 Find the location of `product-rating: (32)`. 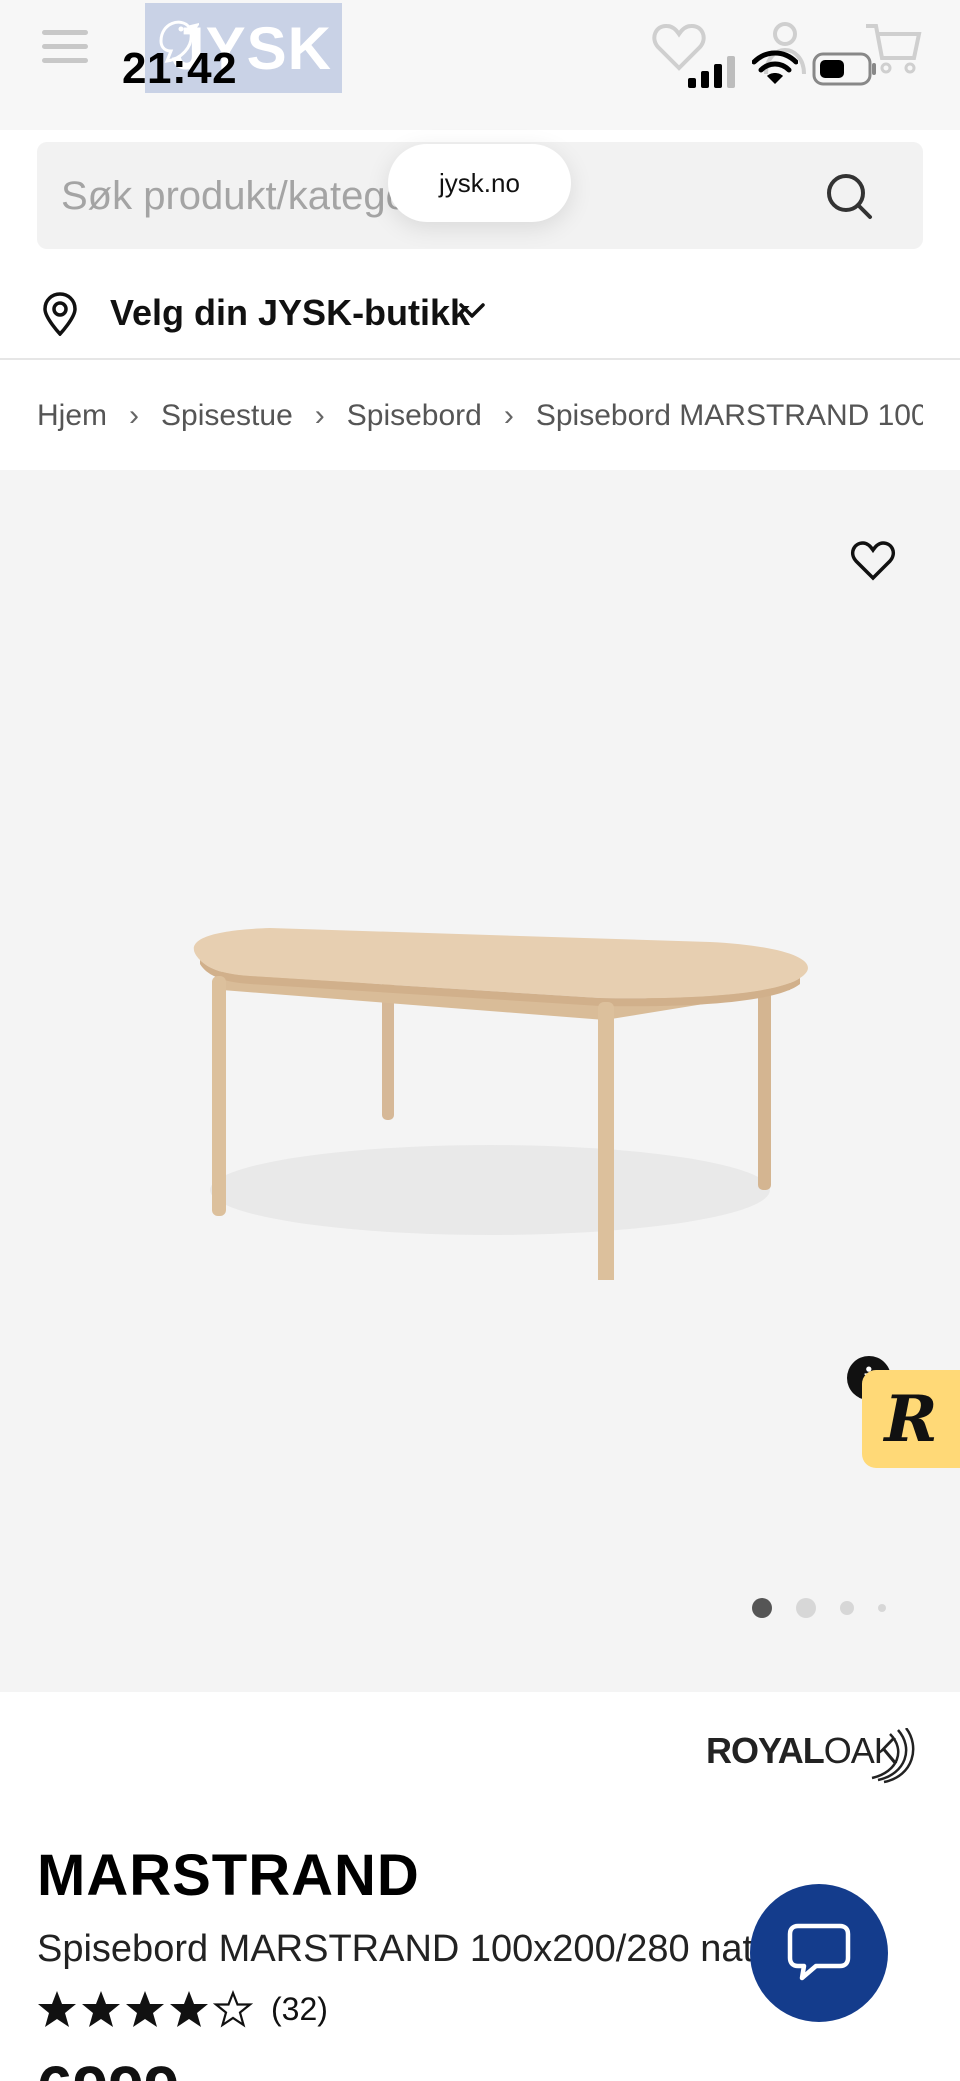

product-rating: (32) is located at coordinates (182, 2009).